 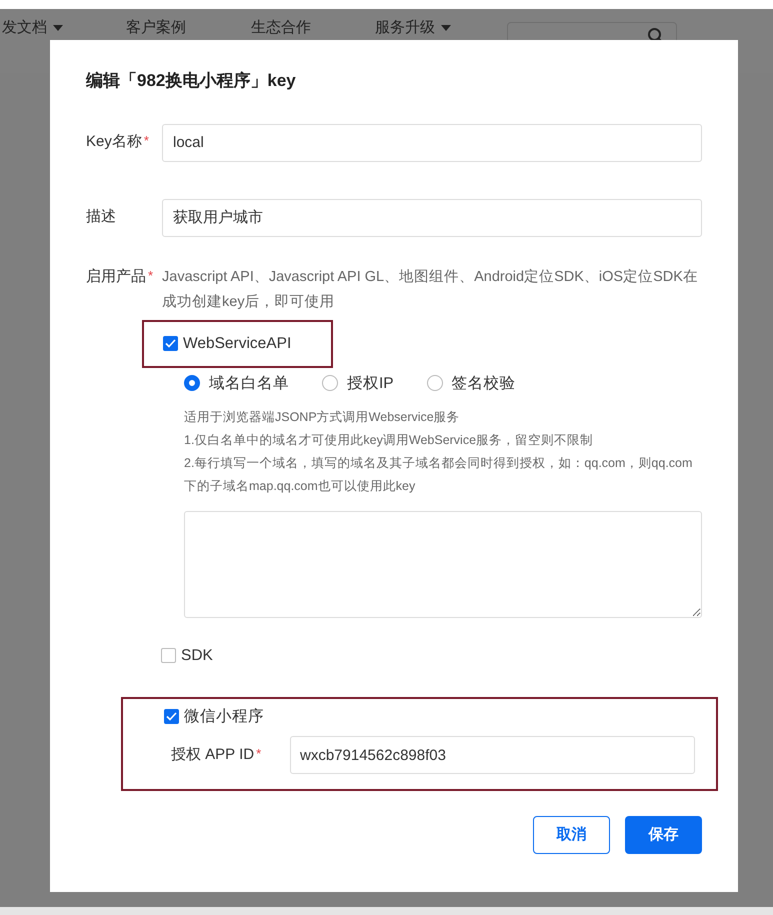 I want to click on radio-label: 签名校验, so click(x=484, y=384).